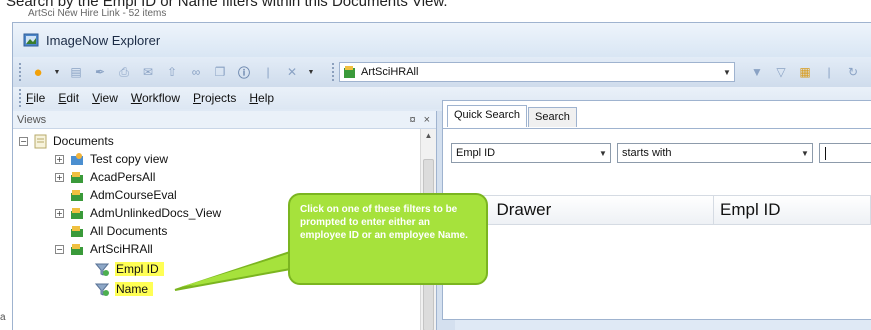  Describe the element at coordinates (292, 72) in the screenshot. I see `delete-icon: ✕` at that location.